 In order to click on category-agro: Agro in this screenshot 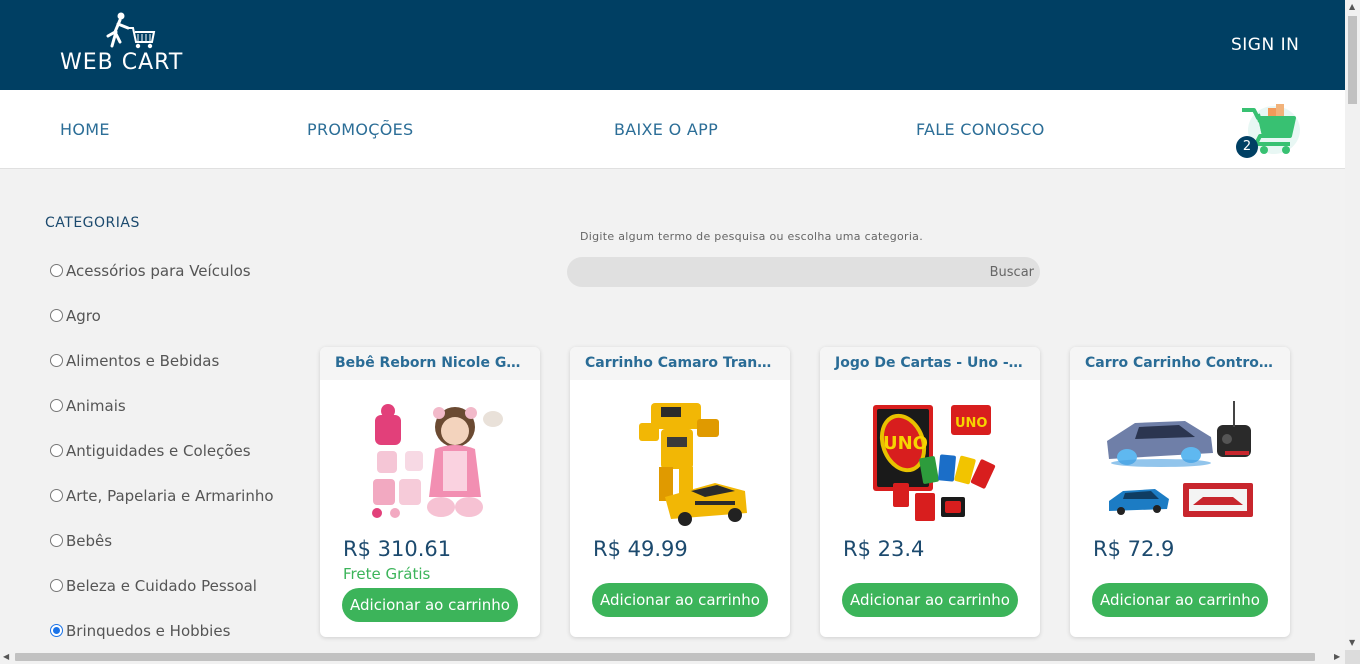, I will do `click(162, 329)`.